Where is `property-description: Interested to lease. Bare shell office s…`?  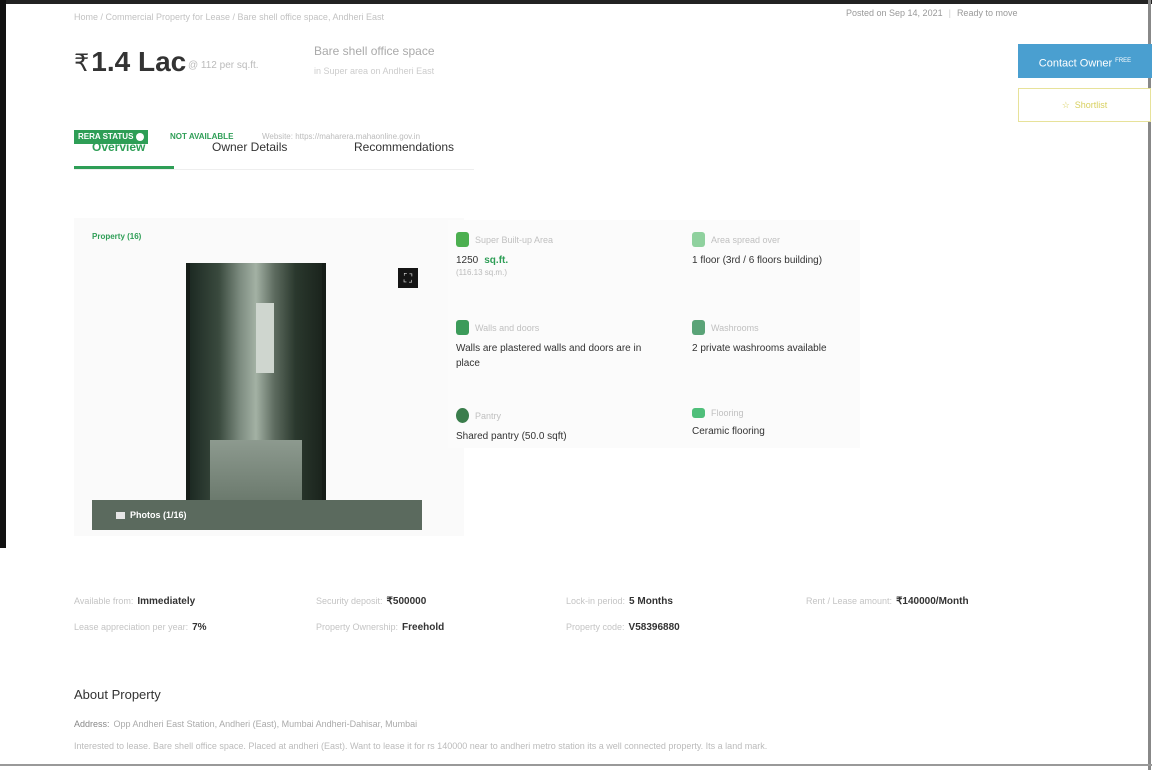 property-description: Interested to lease. Bare shell office s… is located at coordinates (421, 746).